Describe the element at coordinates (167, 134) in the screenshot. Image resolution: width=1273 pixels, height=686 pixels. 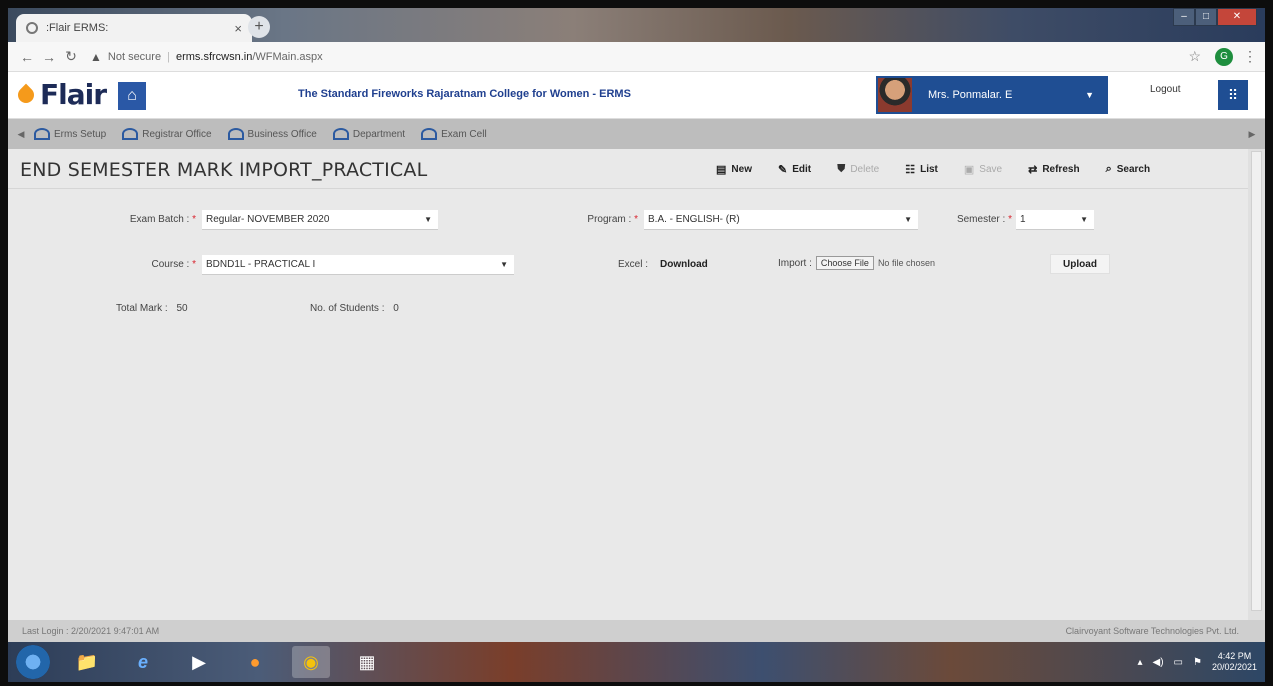
I see `menu-item-registrar-office: Registrar Office` at that location.